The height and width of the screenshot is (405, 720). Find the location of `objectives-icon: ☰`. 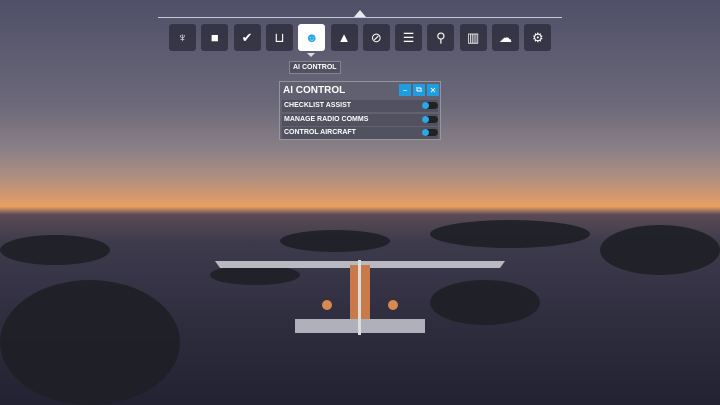

objectives-icon: ☰ is located at coordinates (408, 37).